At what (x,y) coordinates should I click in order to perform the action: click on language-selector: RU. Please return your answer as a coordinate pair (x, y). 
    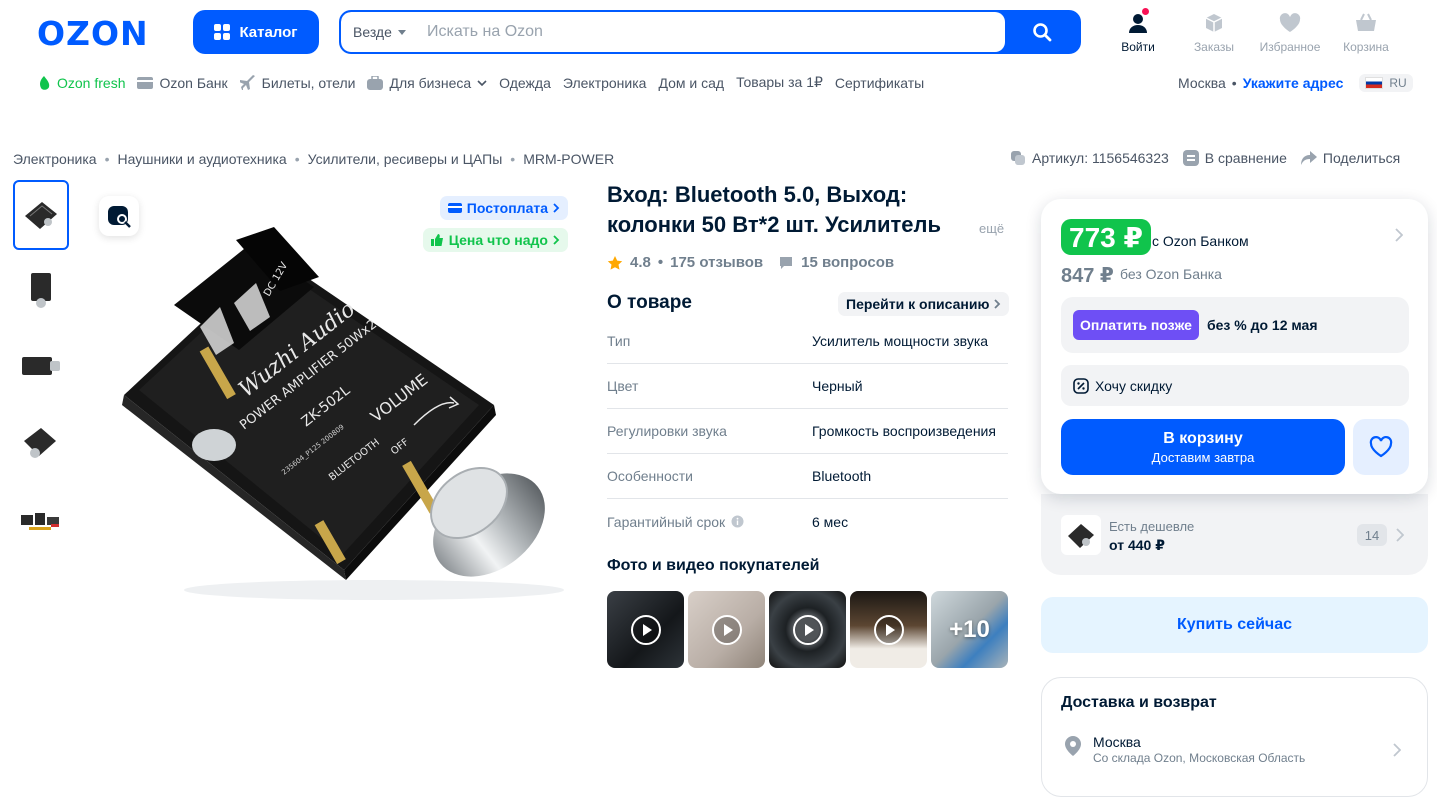
    Looking at the image, I should click on (1386, 83).